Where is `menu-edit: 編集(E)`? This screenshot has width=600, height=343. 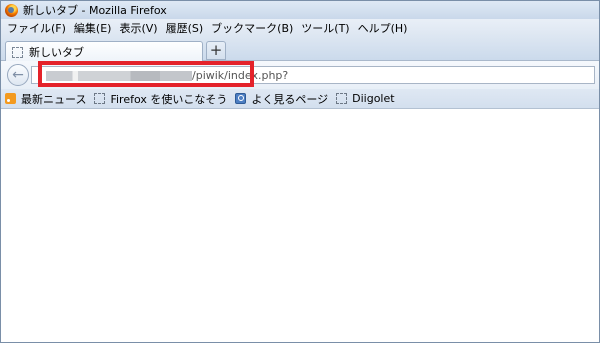
menu-edit: 編集(E) is located at coordinates (93, 29).